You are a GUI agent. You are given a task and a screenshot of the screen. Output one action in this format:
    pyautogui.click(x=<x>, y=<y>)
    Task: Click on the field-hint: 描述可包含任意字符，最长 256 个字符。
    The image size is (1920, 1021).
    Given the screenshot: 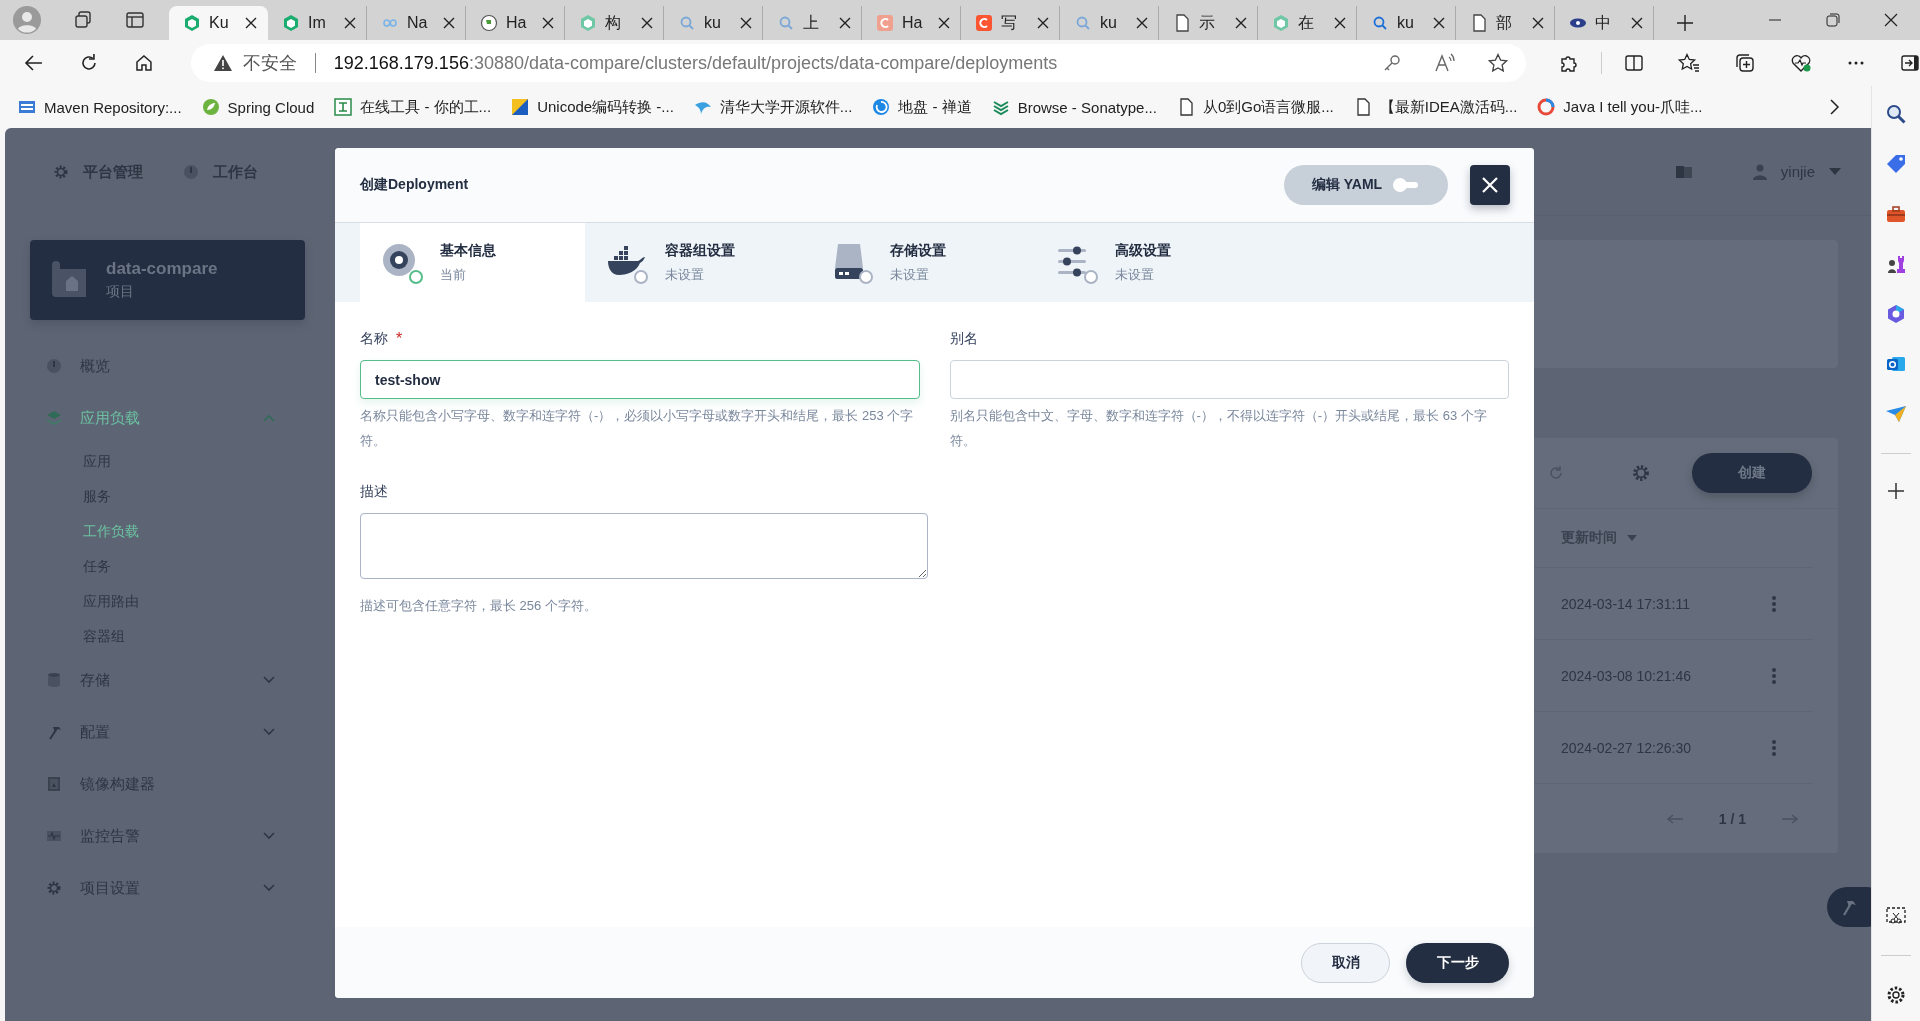 What is the action you would take?
    pyautogui.click(x=479, y=606)
    